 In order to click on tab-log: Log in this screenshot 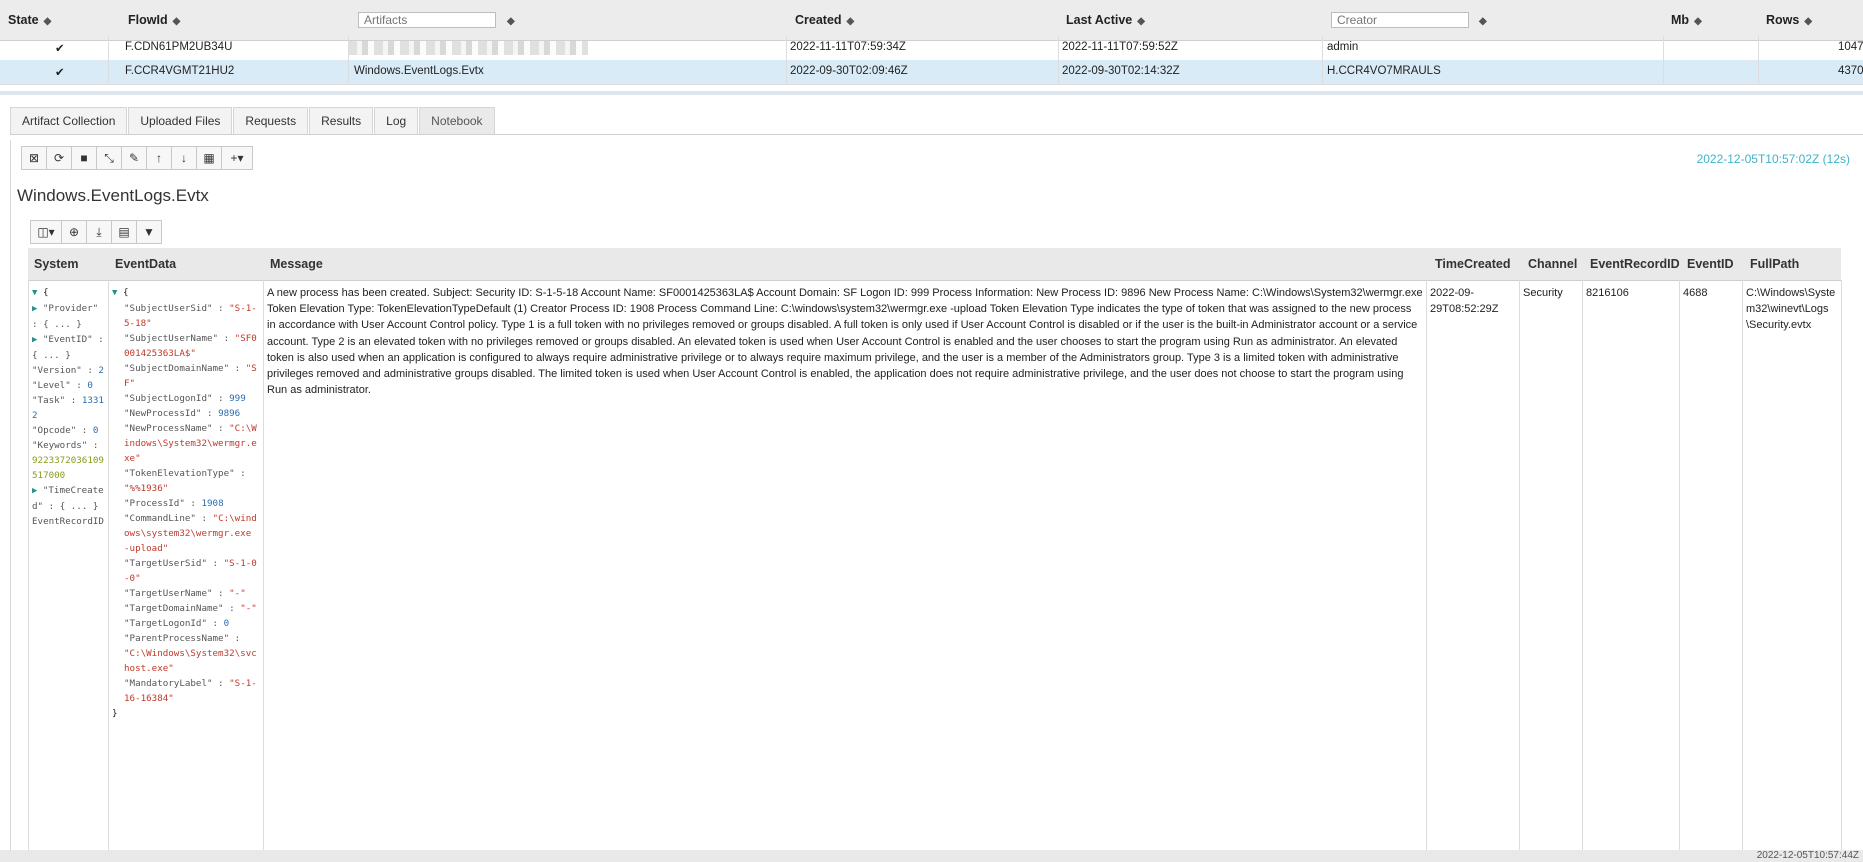, I will do `click(396, 120)`.